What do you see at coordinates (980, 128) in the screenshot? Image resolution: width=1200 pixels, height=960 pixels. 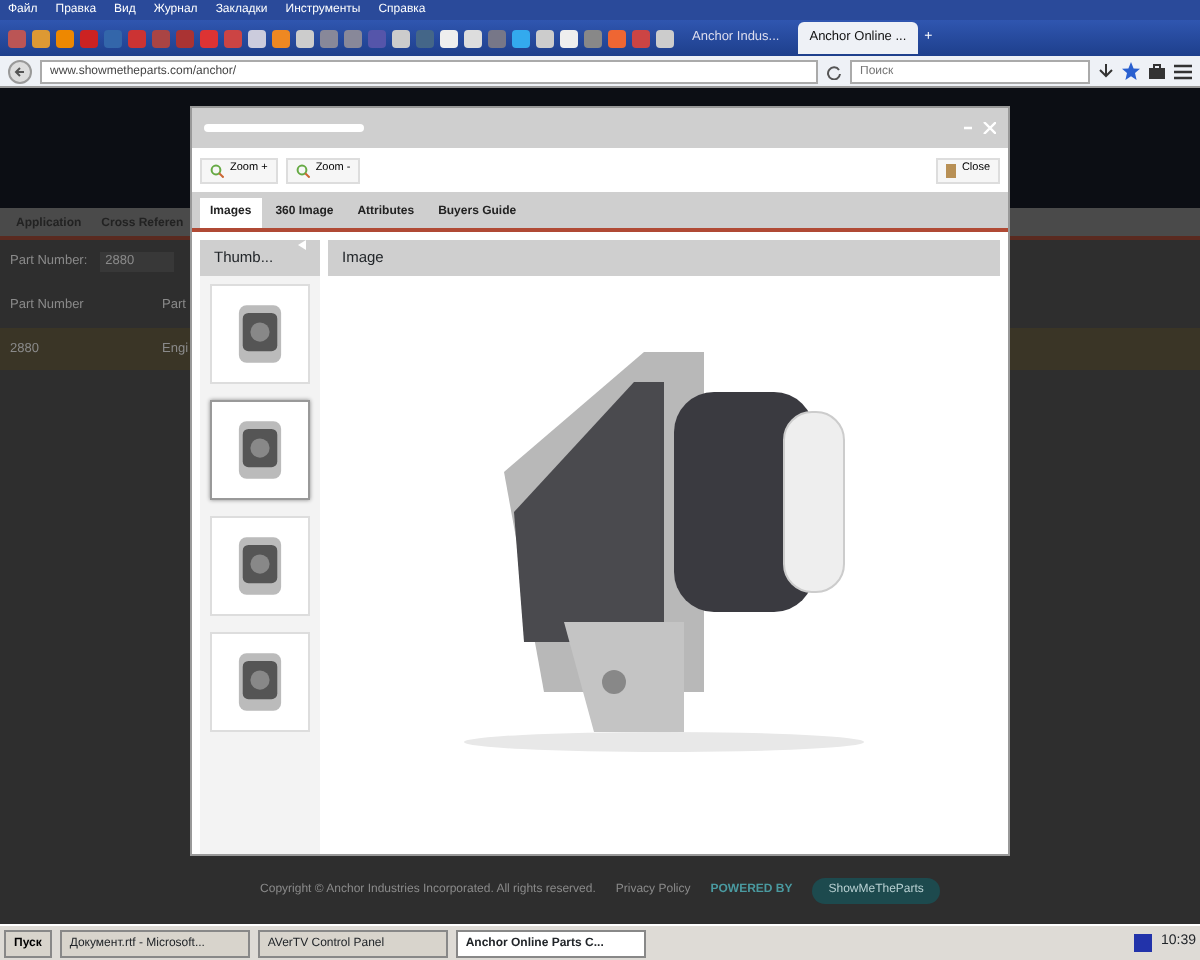 I see `window-controls-icon` at bounding box center [980, 128].